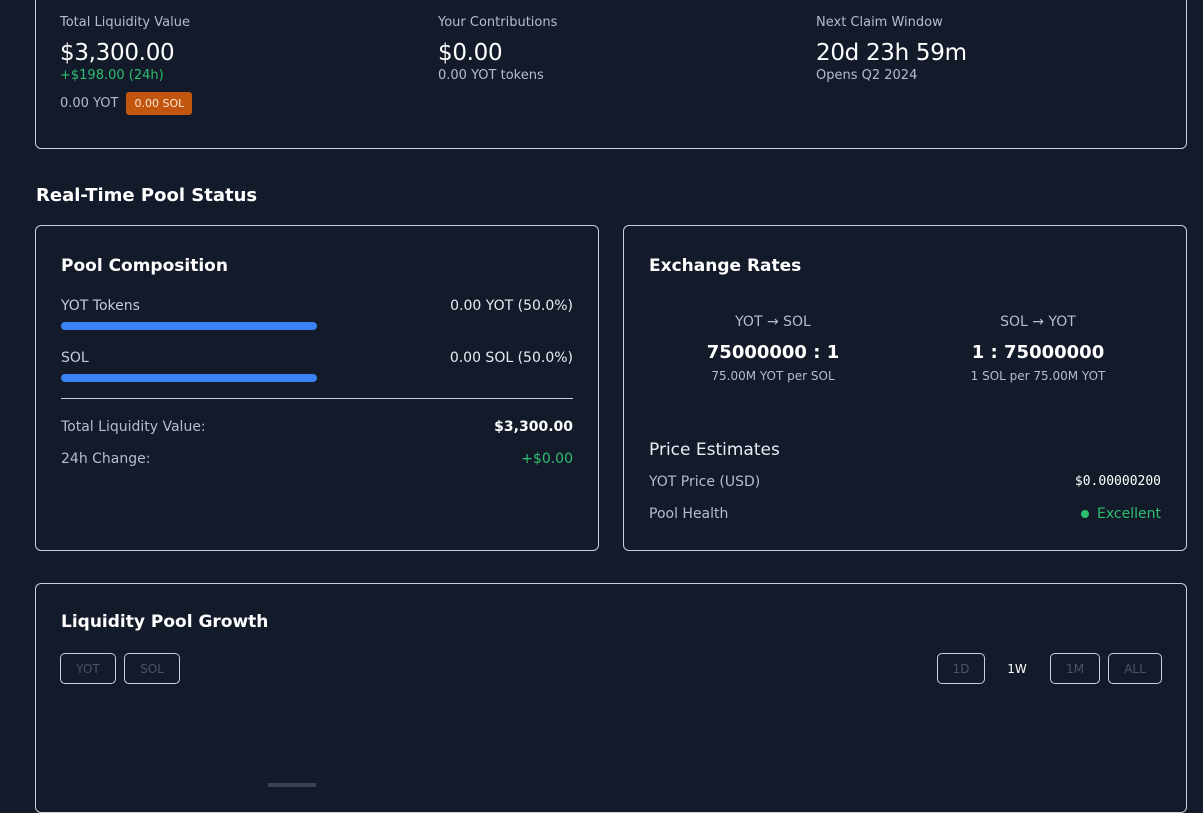 Image resolution: width=1203 pixels, height=813 pixels. What do you see at coordinates (1085, 514) in the screenshot?
I see `status-dot-icon` at bounding box center [1085, 514].